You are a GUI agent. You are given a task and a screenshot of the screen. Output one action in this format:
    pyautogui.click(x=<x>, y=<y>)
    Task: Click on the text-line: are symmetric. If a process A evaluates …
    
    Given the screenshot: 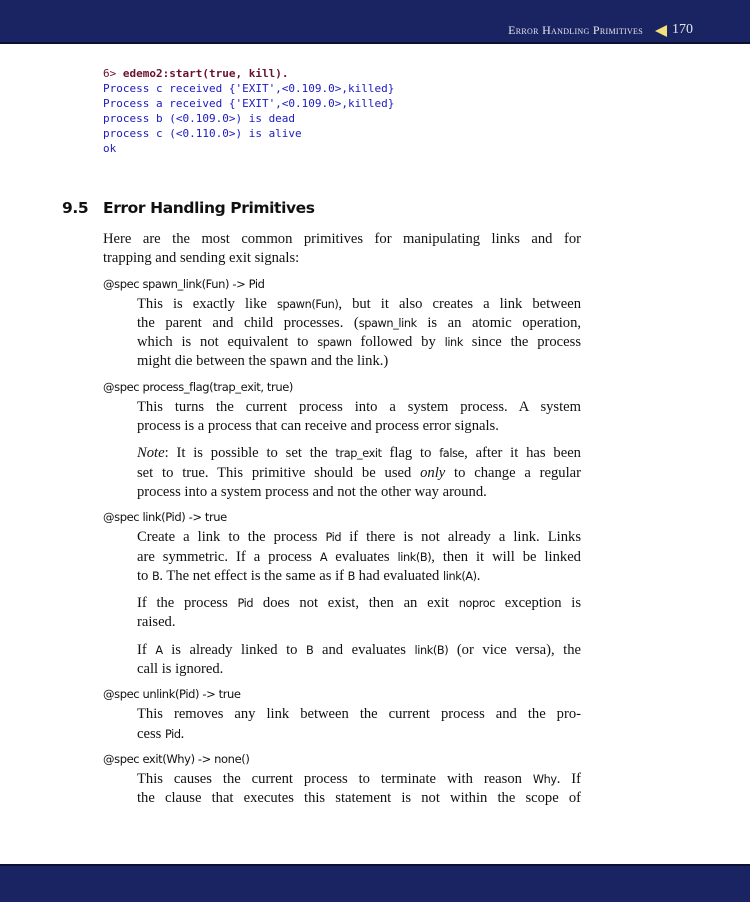 What is the action you would take?
    pyautogui.click(x=359, y=556)
    